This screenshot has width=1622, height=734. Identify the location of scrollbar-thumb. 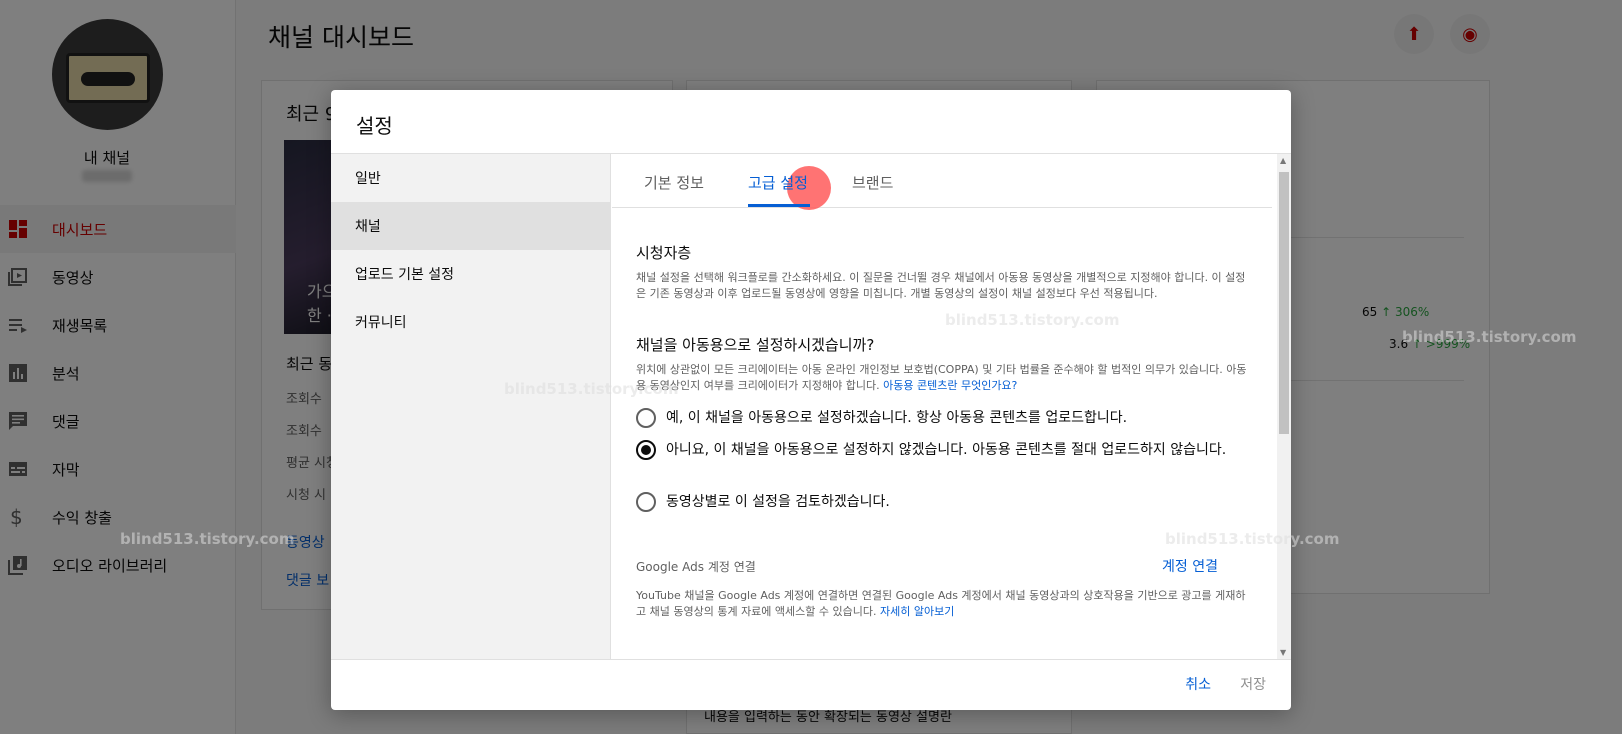
(1284, 303).